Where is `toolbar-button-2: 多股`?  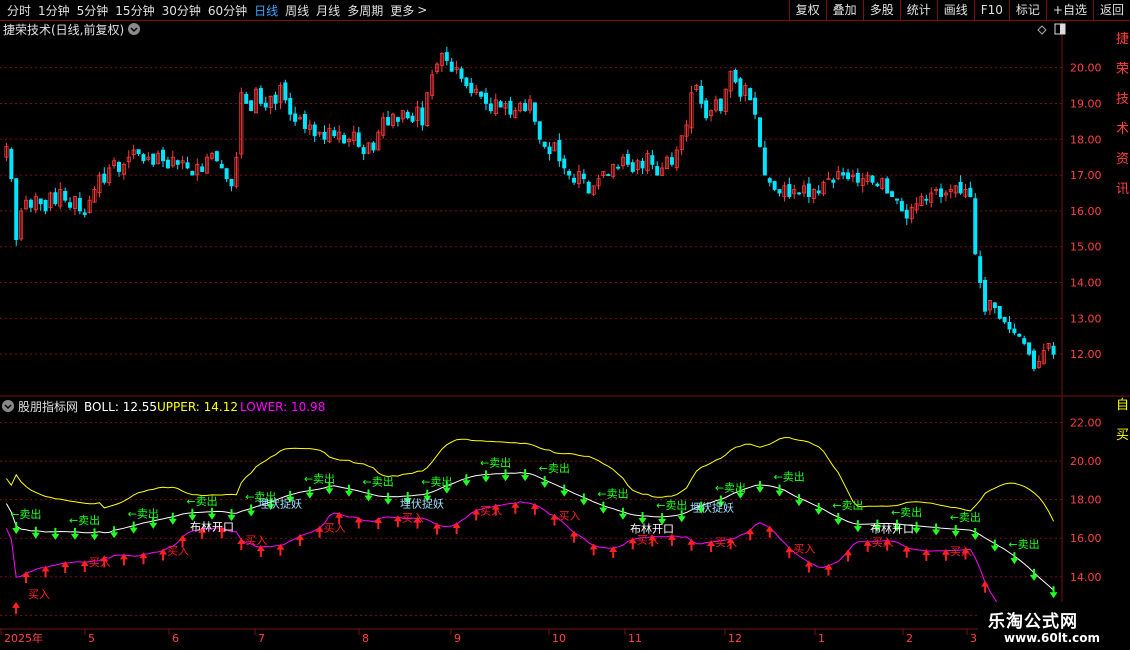 toolbar-button-2: 多股 is located at coordinates (881, 10).